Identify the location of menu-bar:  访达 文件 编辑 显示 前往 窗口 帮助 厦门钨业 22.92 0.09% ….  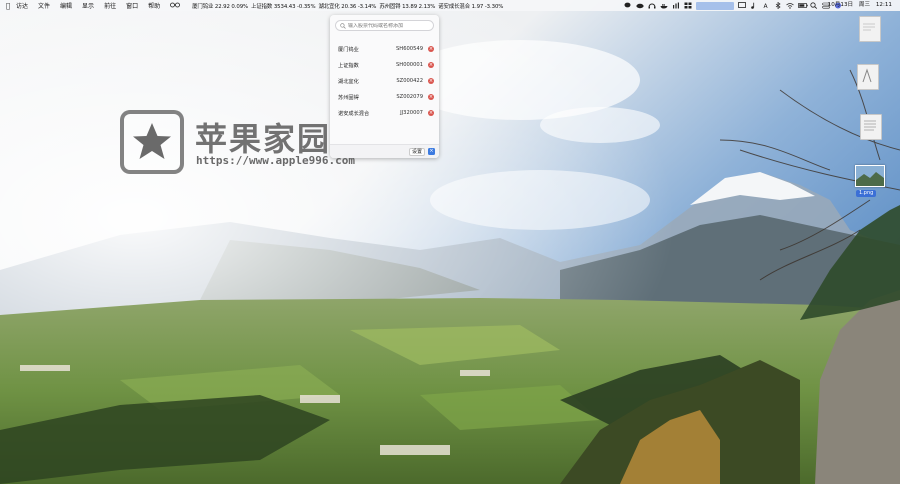
(450, 5).